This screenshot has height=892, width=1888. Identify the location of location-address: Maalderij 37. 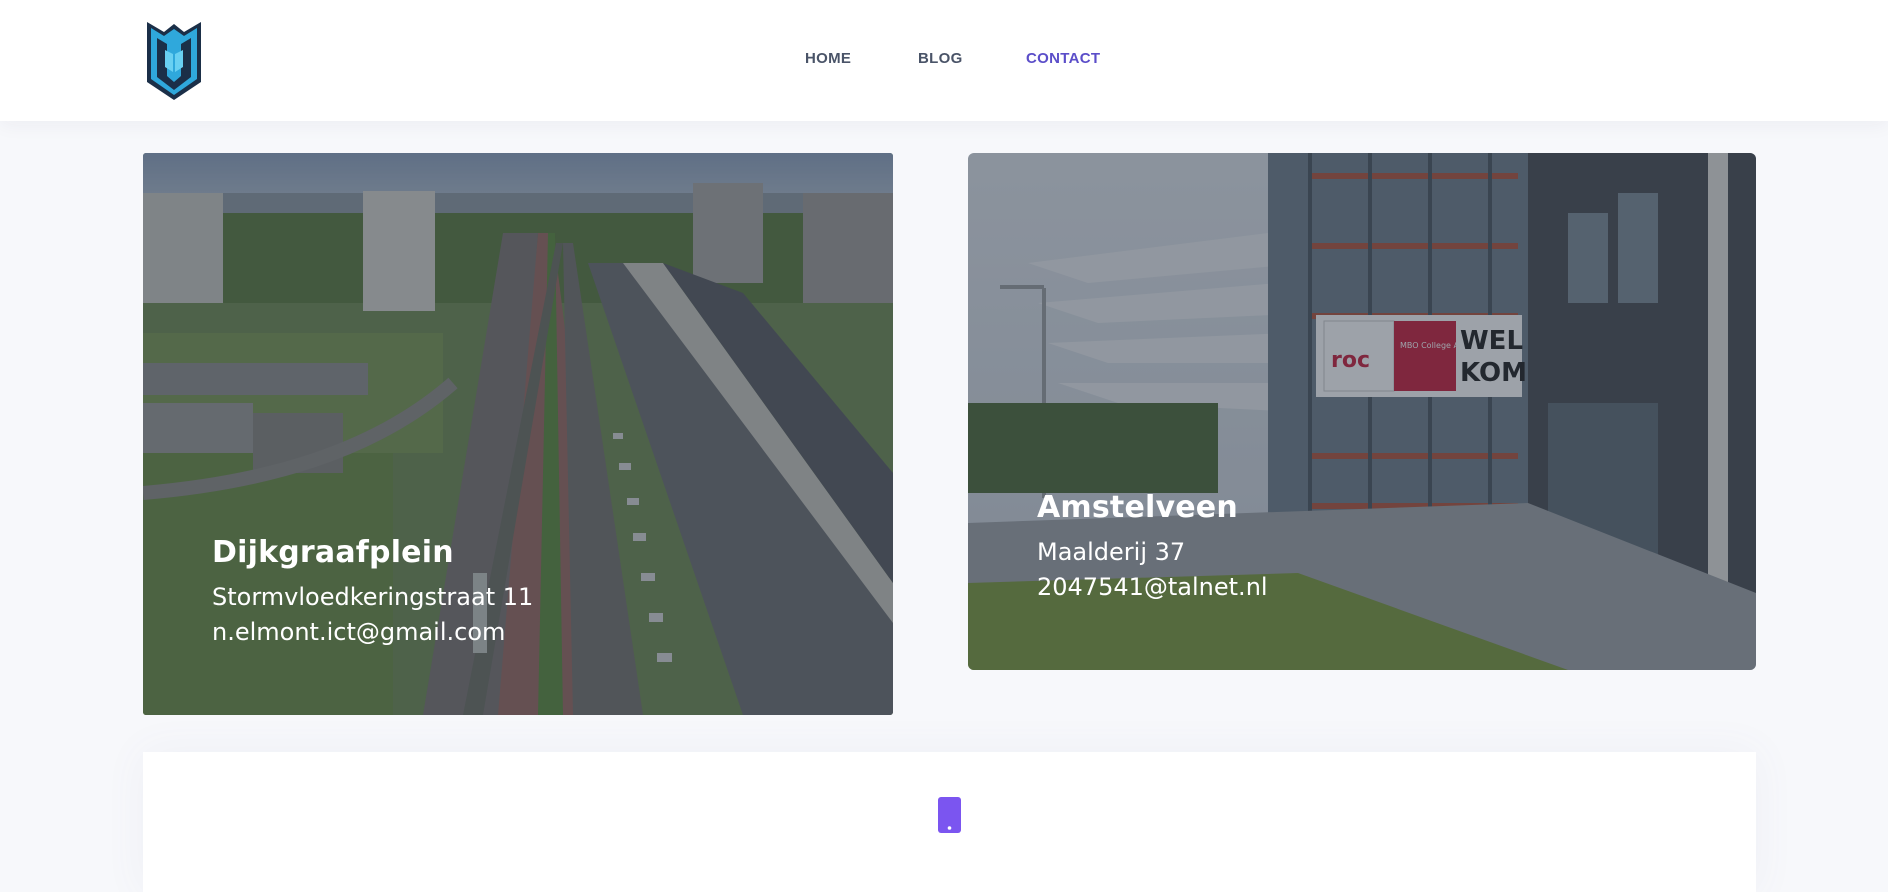
(1111, 552).